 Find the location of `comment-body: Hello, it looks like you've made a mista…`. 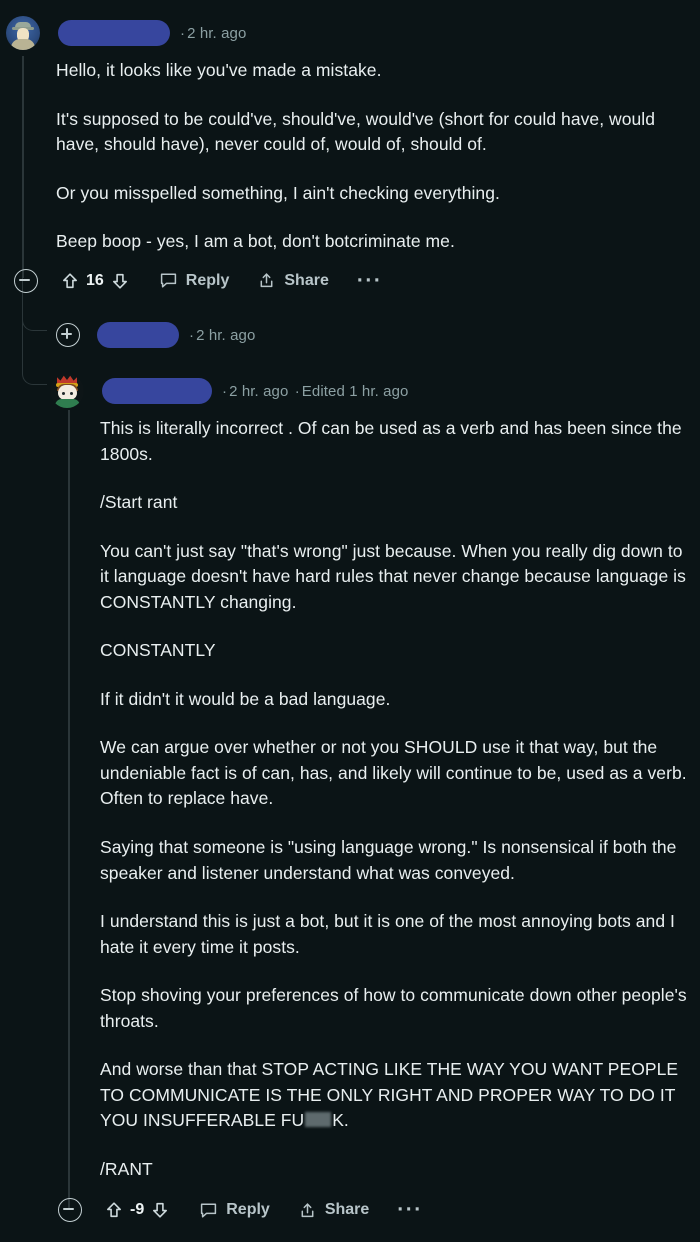

comment-body: Hello, it looks like you've made a mista… is located at coordinates (372, 156).